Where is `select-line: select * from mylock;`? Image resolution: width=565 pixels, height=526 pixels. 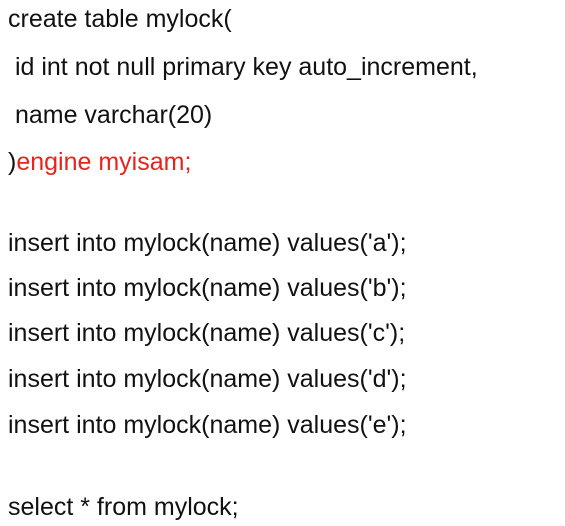 select-line: select * from mylock; is located at coordinates (123, 507).